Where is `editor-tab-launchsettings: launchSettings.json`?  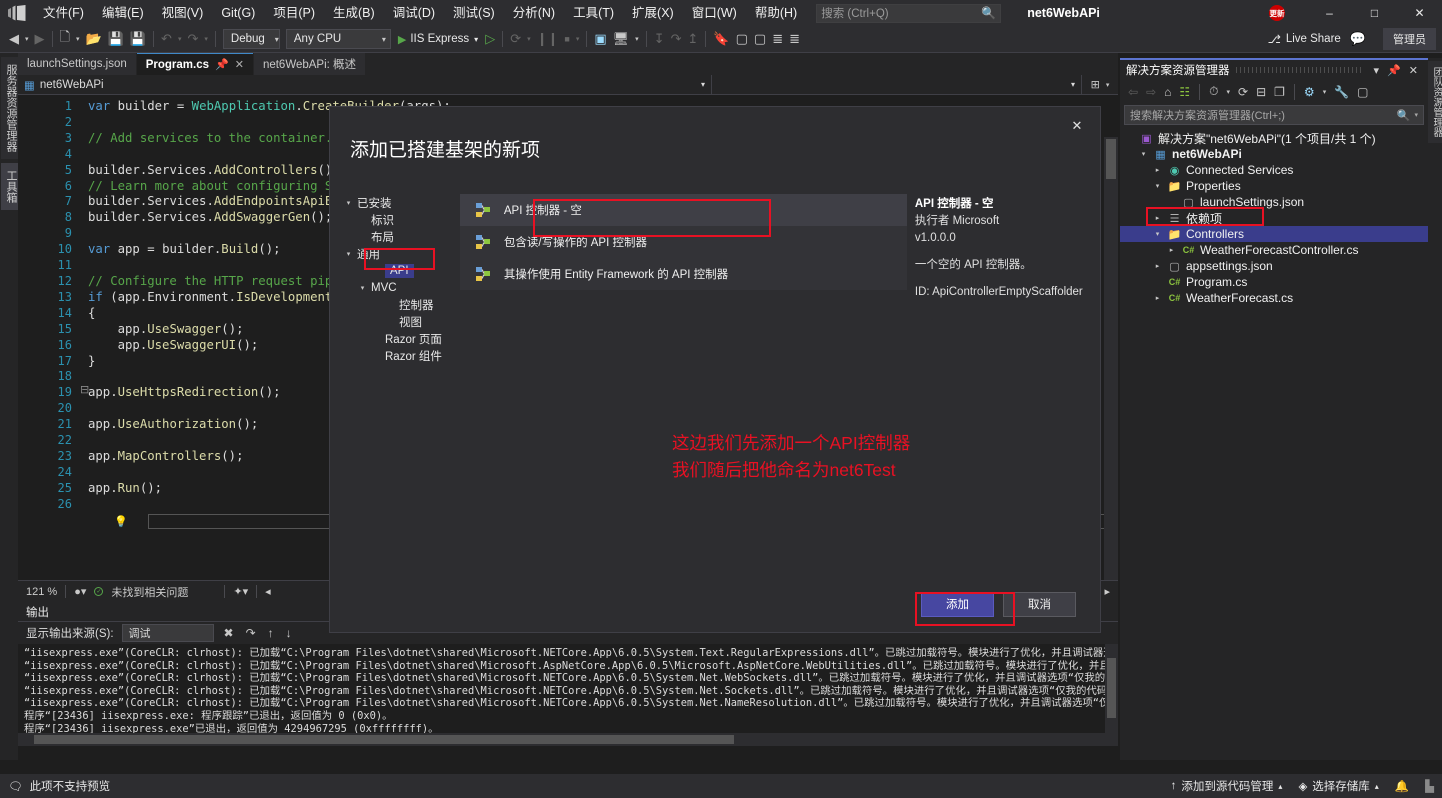
editor-tab-launchsettings: launchSettings.json is located at coordinates (77, 64).